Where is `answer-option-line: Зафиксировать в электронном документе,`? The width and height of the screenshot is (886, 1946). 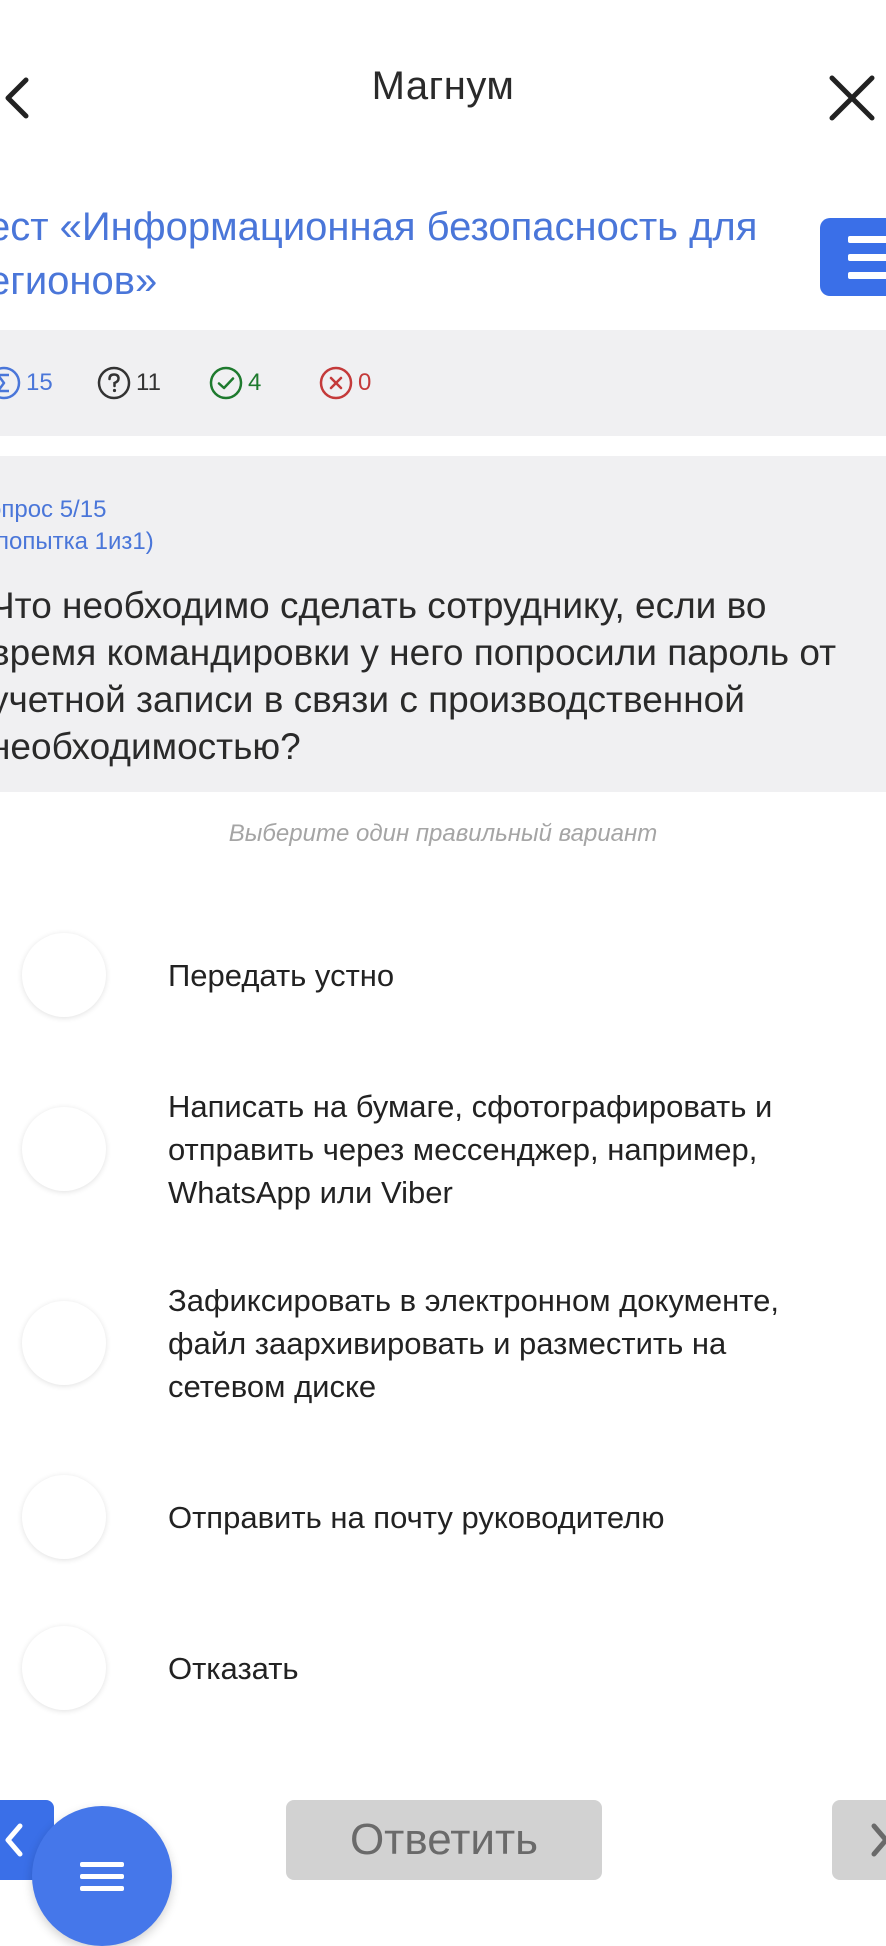
answer-option-line: Зафиксировать в электронном документе, is located at coordinates (473, 1300).